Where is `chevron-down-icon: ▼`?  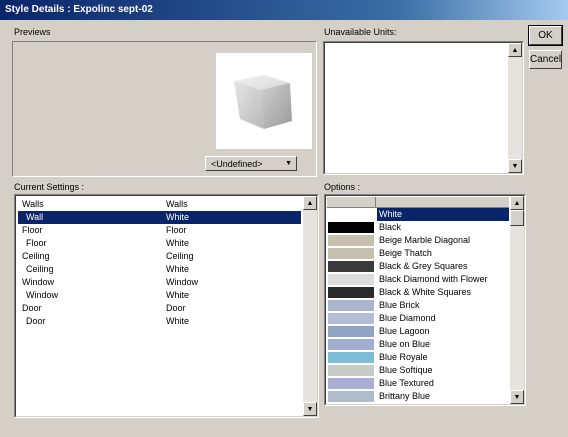
chevron-down-icon: ▼ is located at coordinates (288, 163).